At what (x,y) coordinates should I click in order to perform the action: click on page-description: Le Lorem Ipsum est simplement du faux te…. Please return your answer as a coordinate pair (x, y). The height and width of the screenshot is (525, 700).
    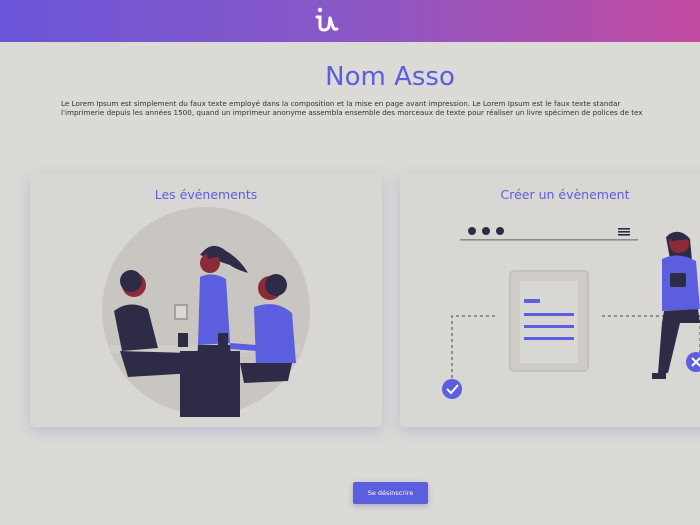
    Looking at the image, I should click on (380, 108).